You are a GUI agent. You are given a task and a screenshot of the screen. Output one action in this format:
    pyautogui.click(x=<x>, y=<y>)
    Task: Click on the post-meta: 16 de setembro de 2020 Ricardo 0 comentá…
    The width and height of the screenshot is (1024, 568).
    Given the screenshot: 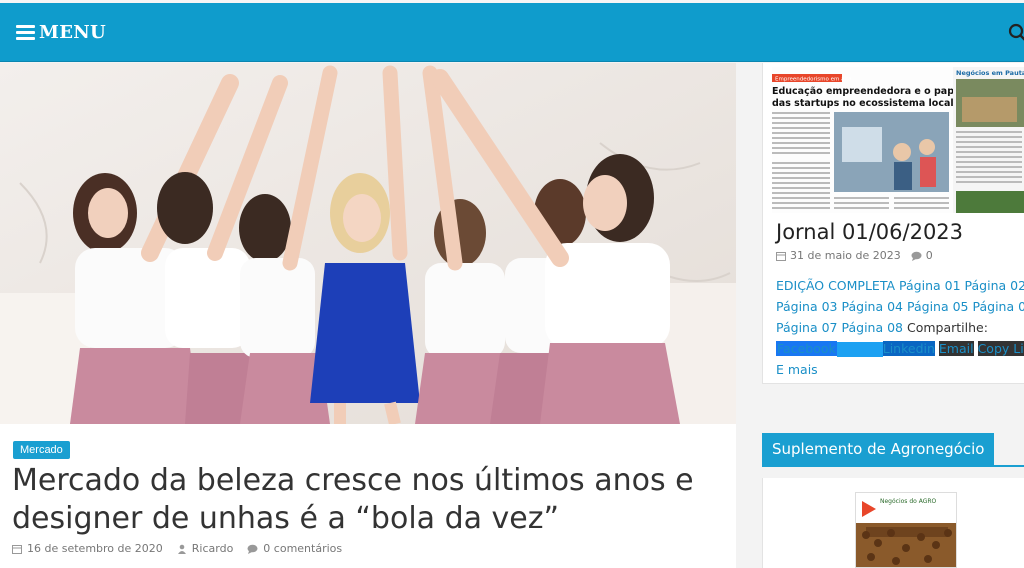 What is the action you would take?
    pyautogui.click(x=184, y=548)
    